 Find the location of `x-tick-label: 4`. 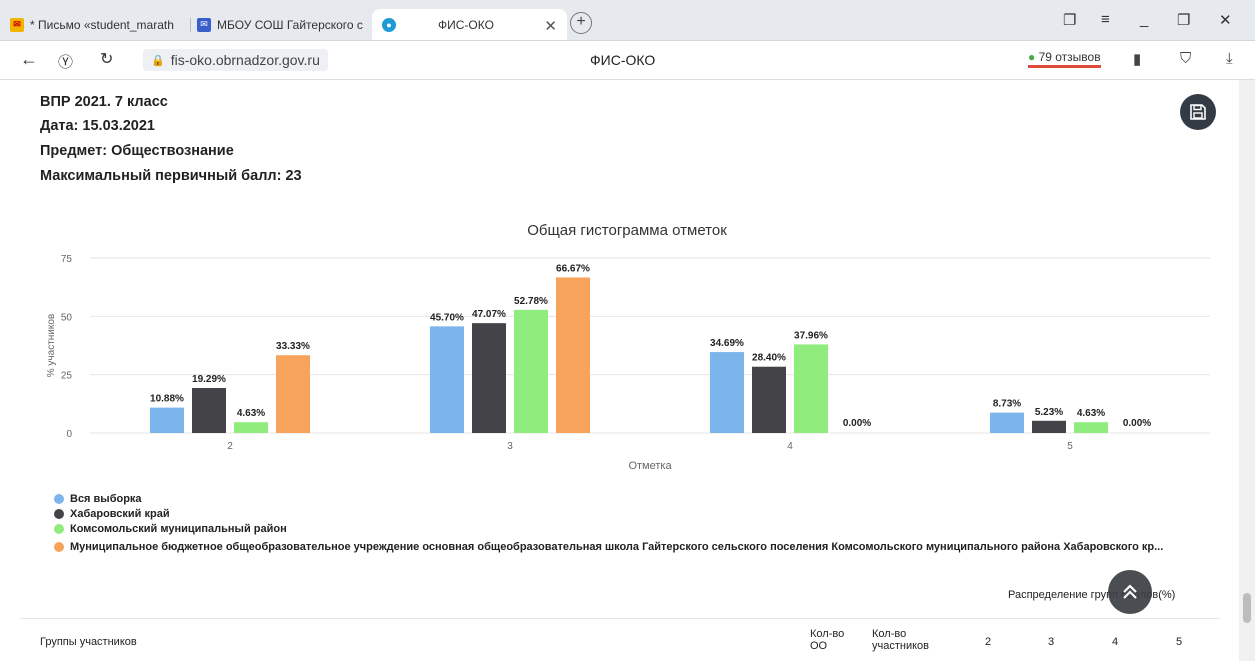

x-tick-label: 4 is located at coordinates (790, 446).